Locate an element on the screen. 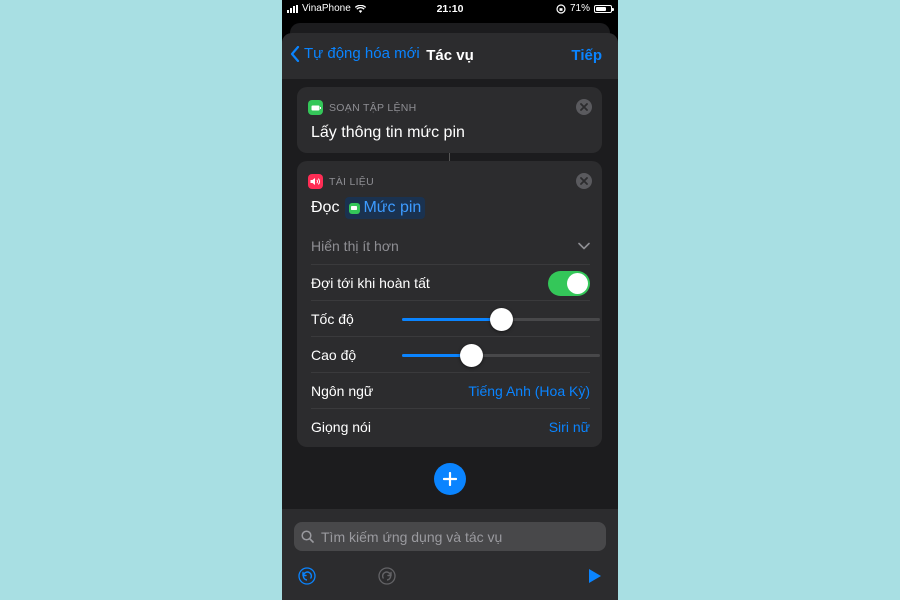 This screenshot has height=600, width=900. bottom-bar is located at coordinates (450, 554).